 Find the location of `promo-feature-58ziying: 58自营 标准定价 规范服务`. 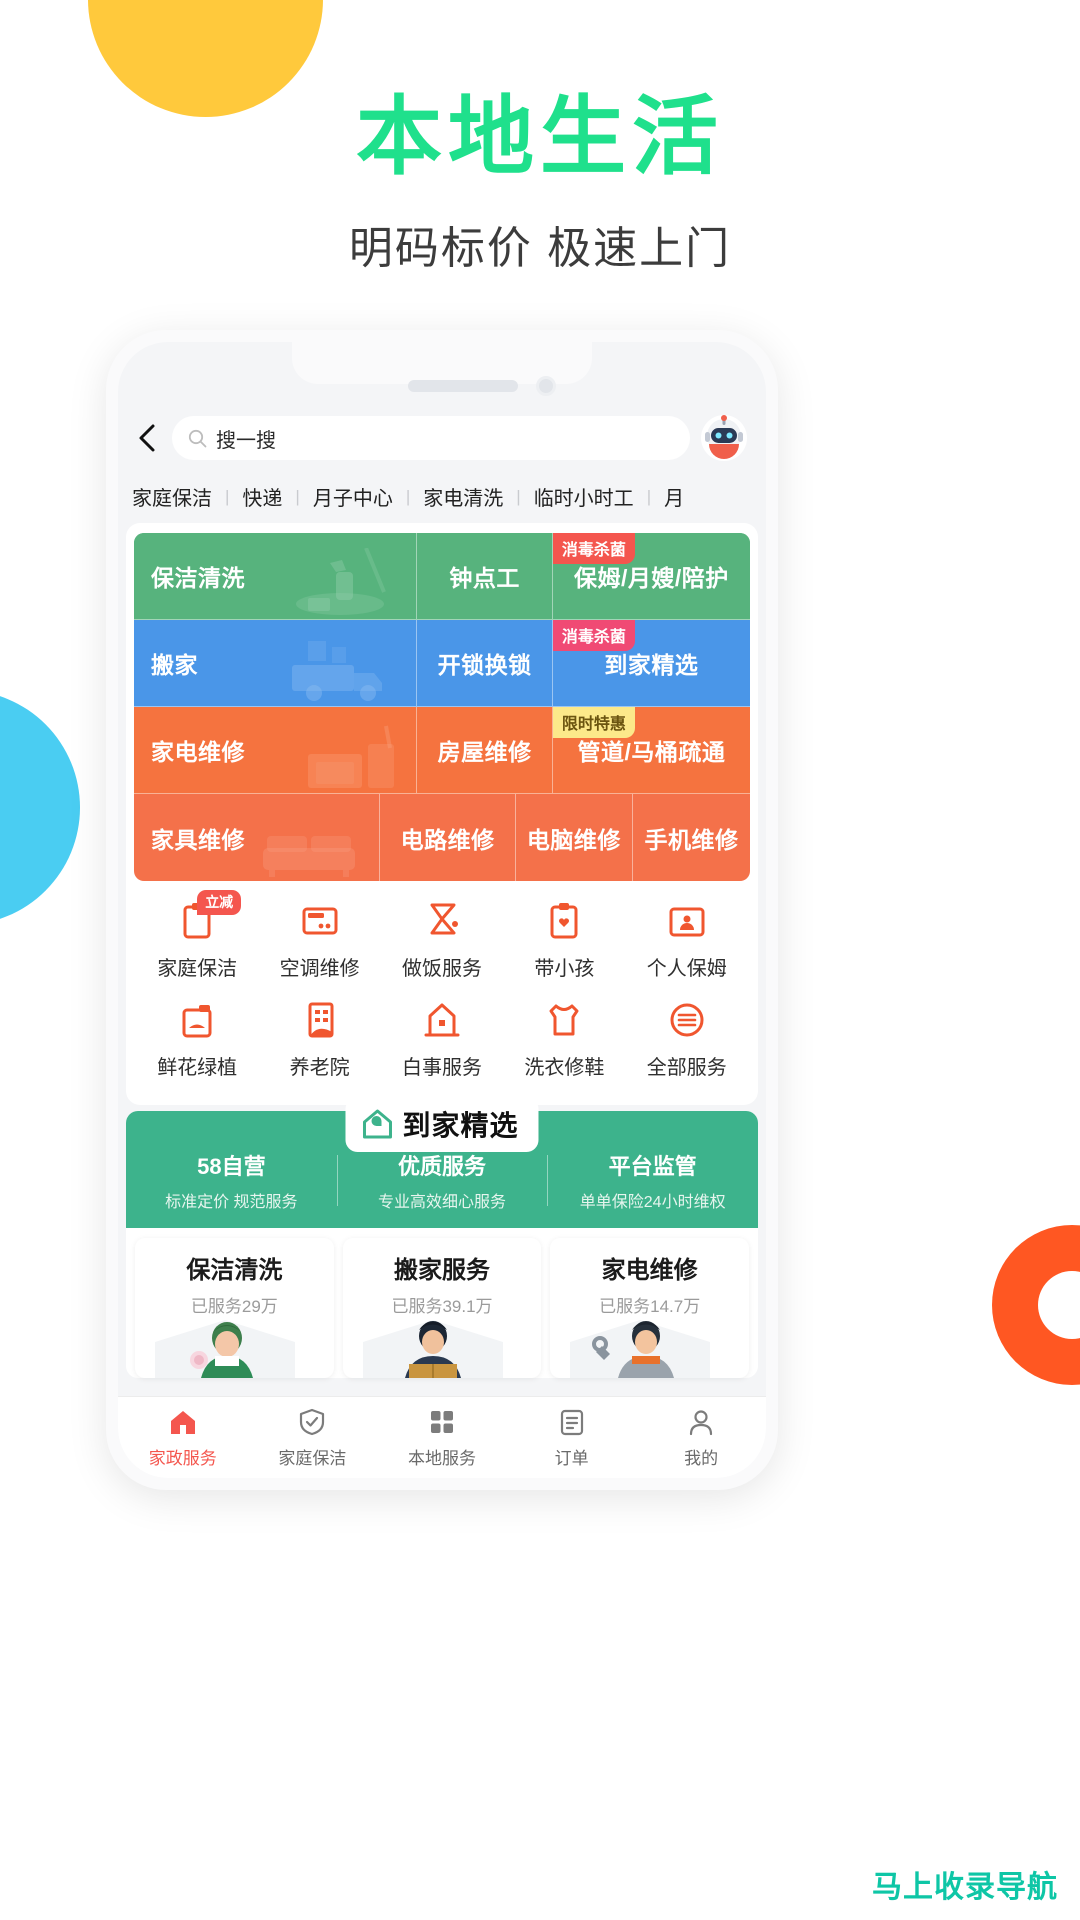

promo-feature-58ziying: 58自营 标准定价 规范服务 is located at coordinates (231, 1180).